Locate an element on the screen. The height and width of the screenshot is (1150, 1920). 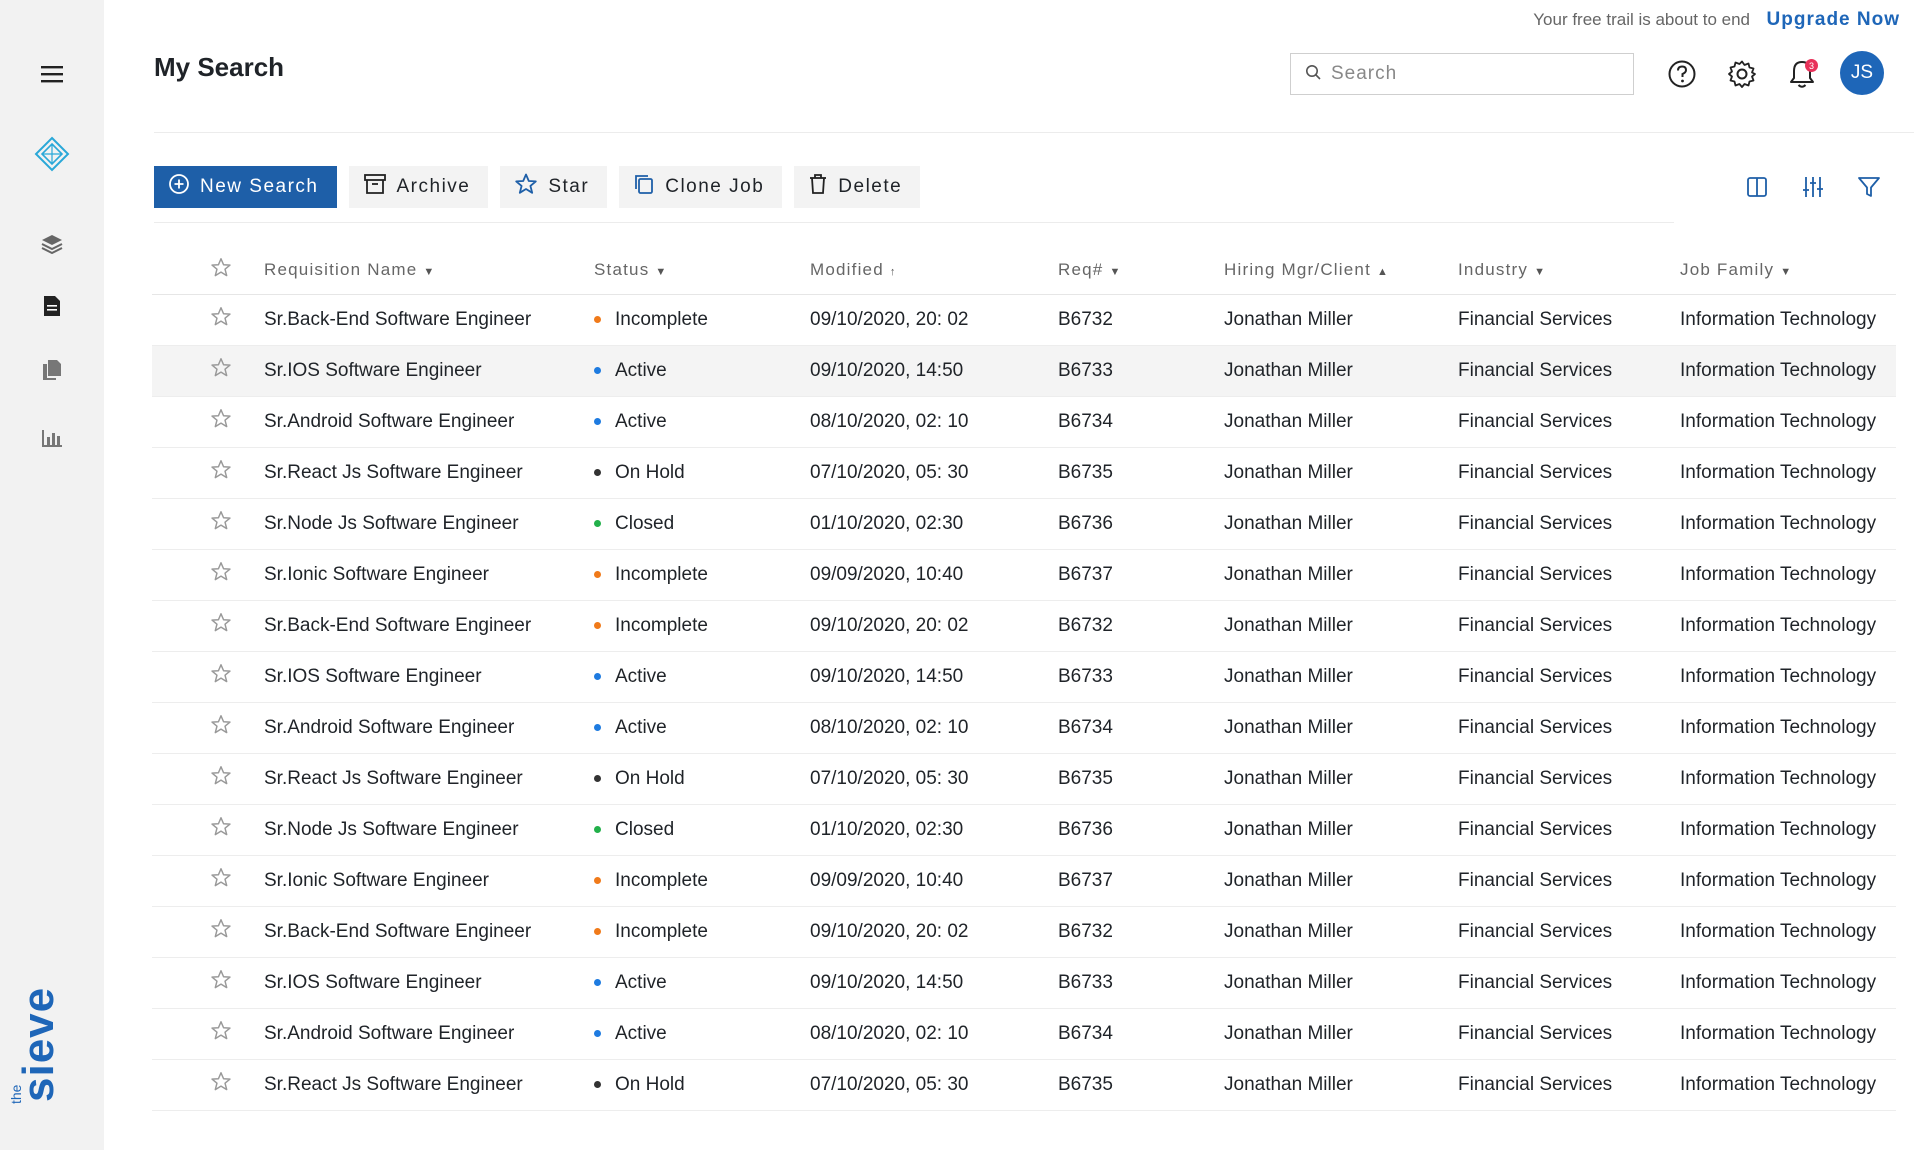
req-cell: B6736 is located at coordinates (1141, 524).